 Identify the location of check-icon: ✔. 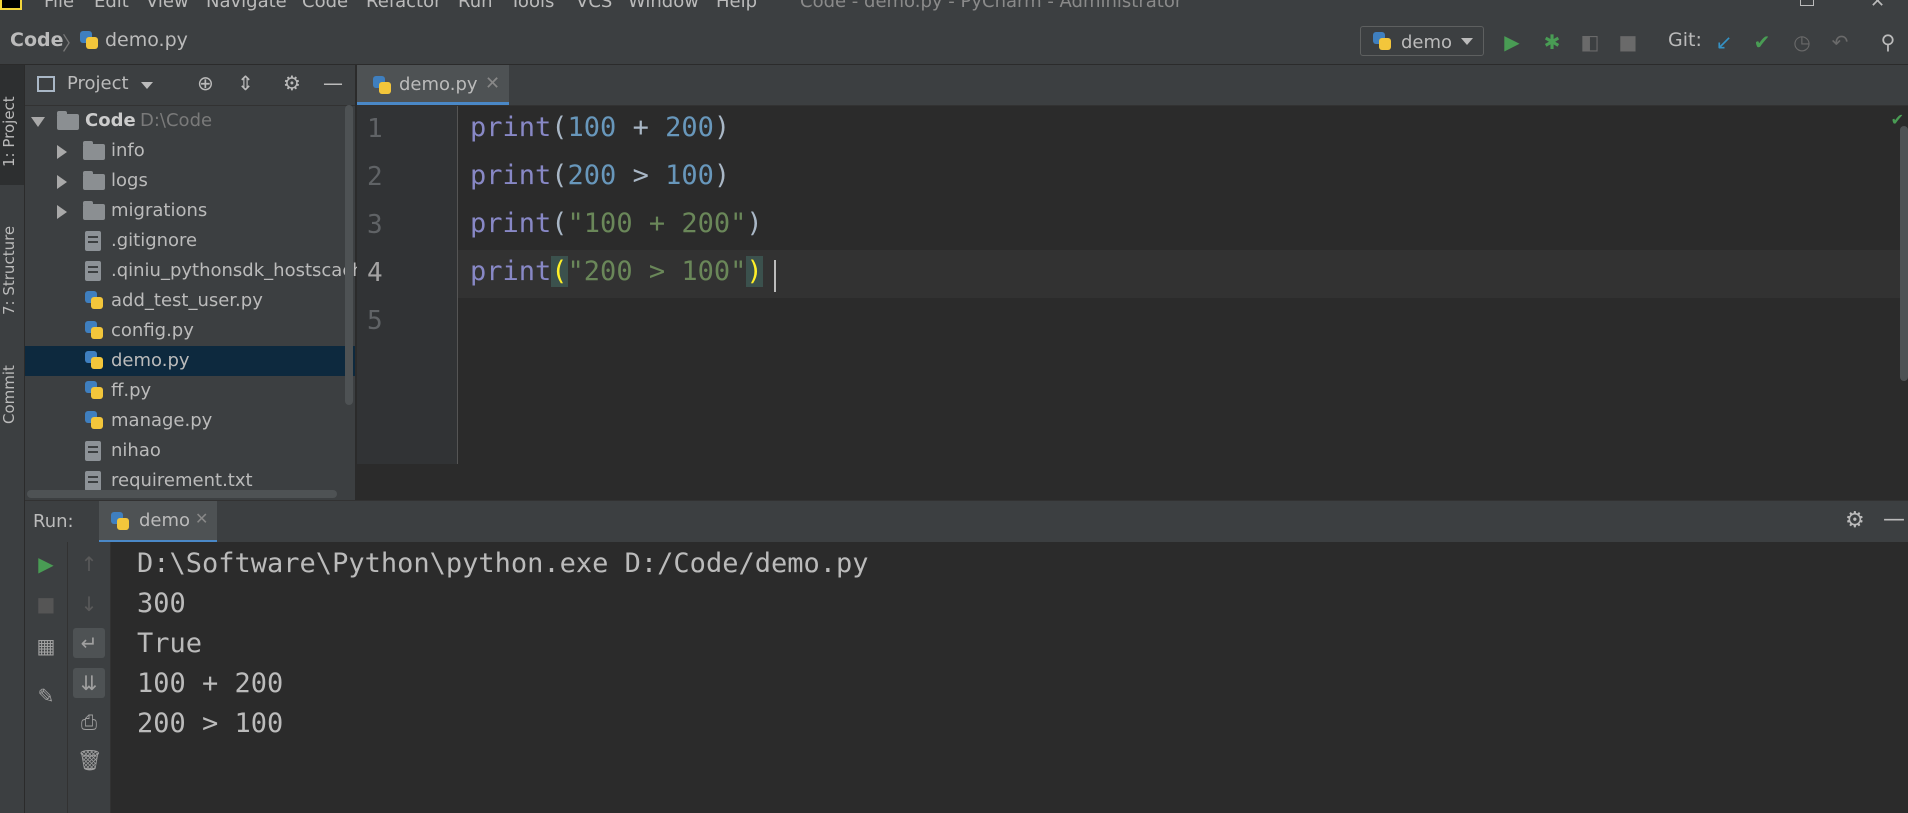
(1762, 42).